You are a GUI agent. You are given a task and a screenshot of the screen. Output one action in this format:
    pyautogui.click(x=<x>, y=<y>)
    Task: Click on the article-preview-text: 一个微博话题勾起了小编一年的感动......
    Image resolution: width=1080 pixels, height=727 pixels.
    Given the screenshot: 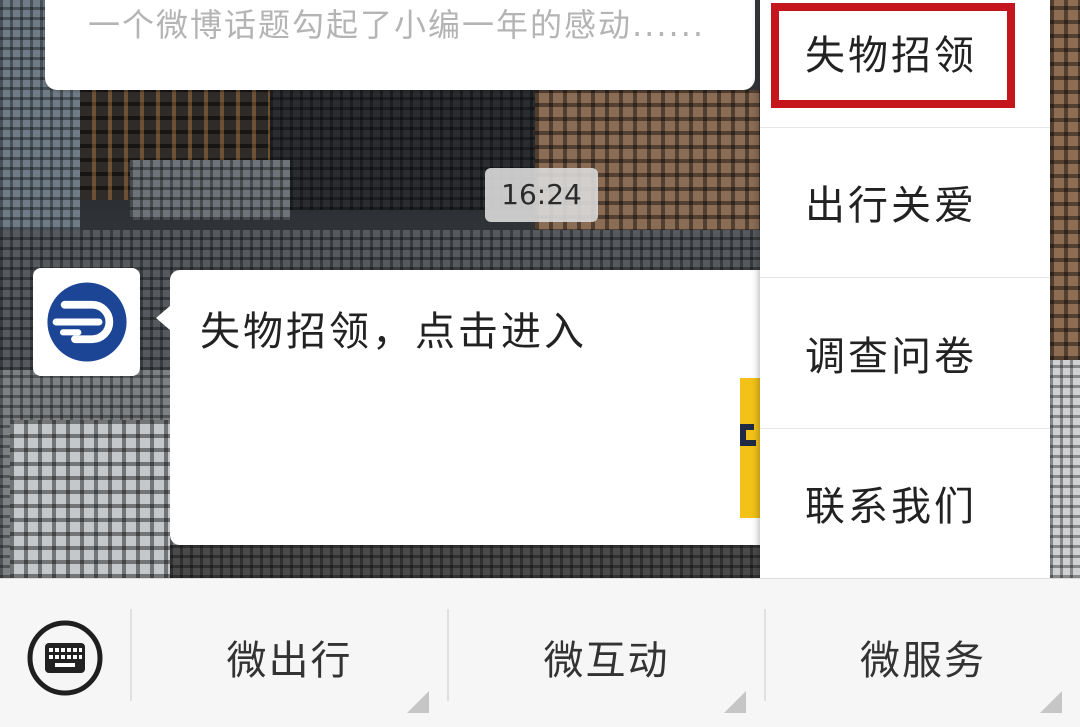 What is the action you would take?
    pyautogui.click(x=397, y=25)
    